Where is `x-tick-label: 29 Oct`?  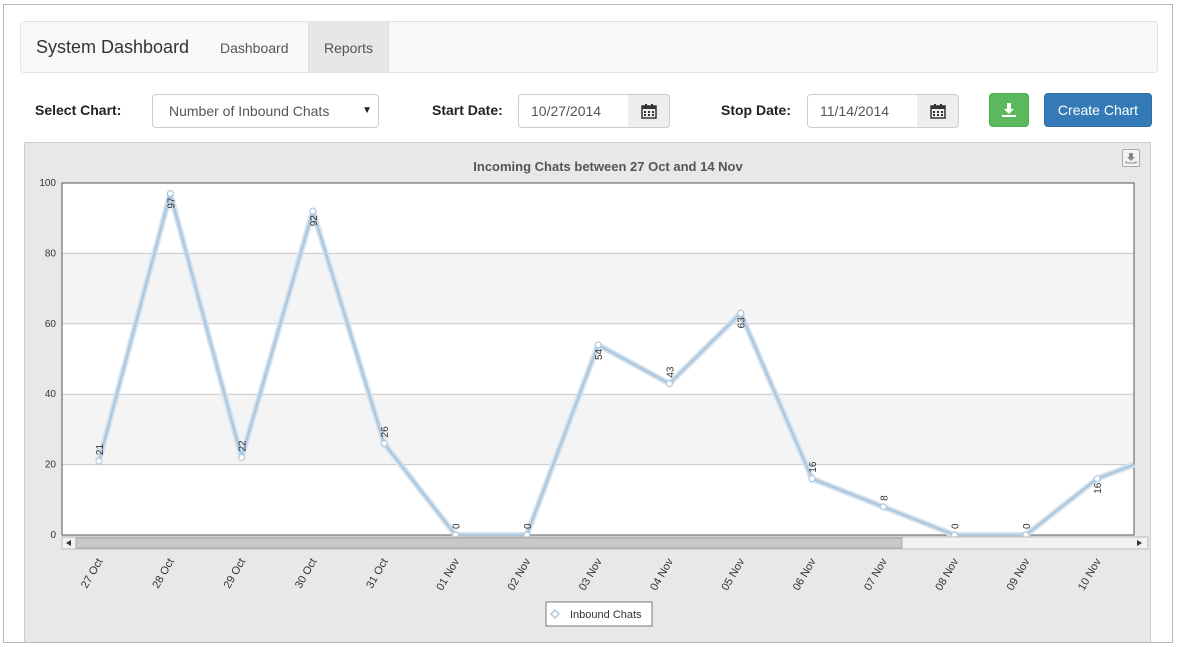
x-tick-label: 29 Oct is located at coordinates (235, 574).